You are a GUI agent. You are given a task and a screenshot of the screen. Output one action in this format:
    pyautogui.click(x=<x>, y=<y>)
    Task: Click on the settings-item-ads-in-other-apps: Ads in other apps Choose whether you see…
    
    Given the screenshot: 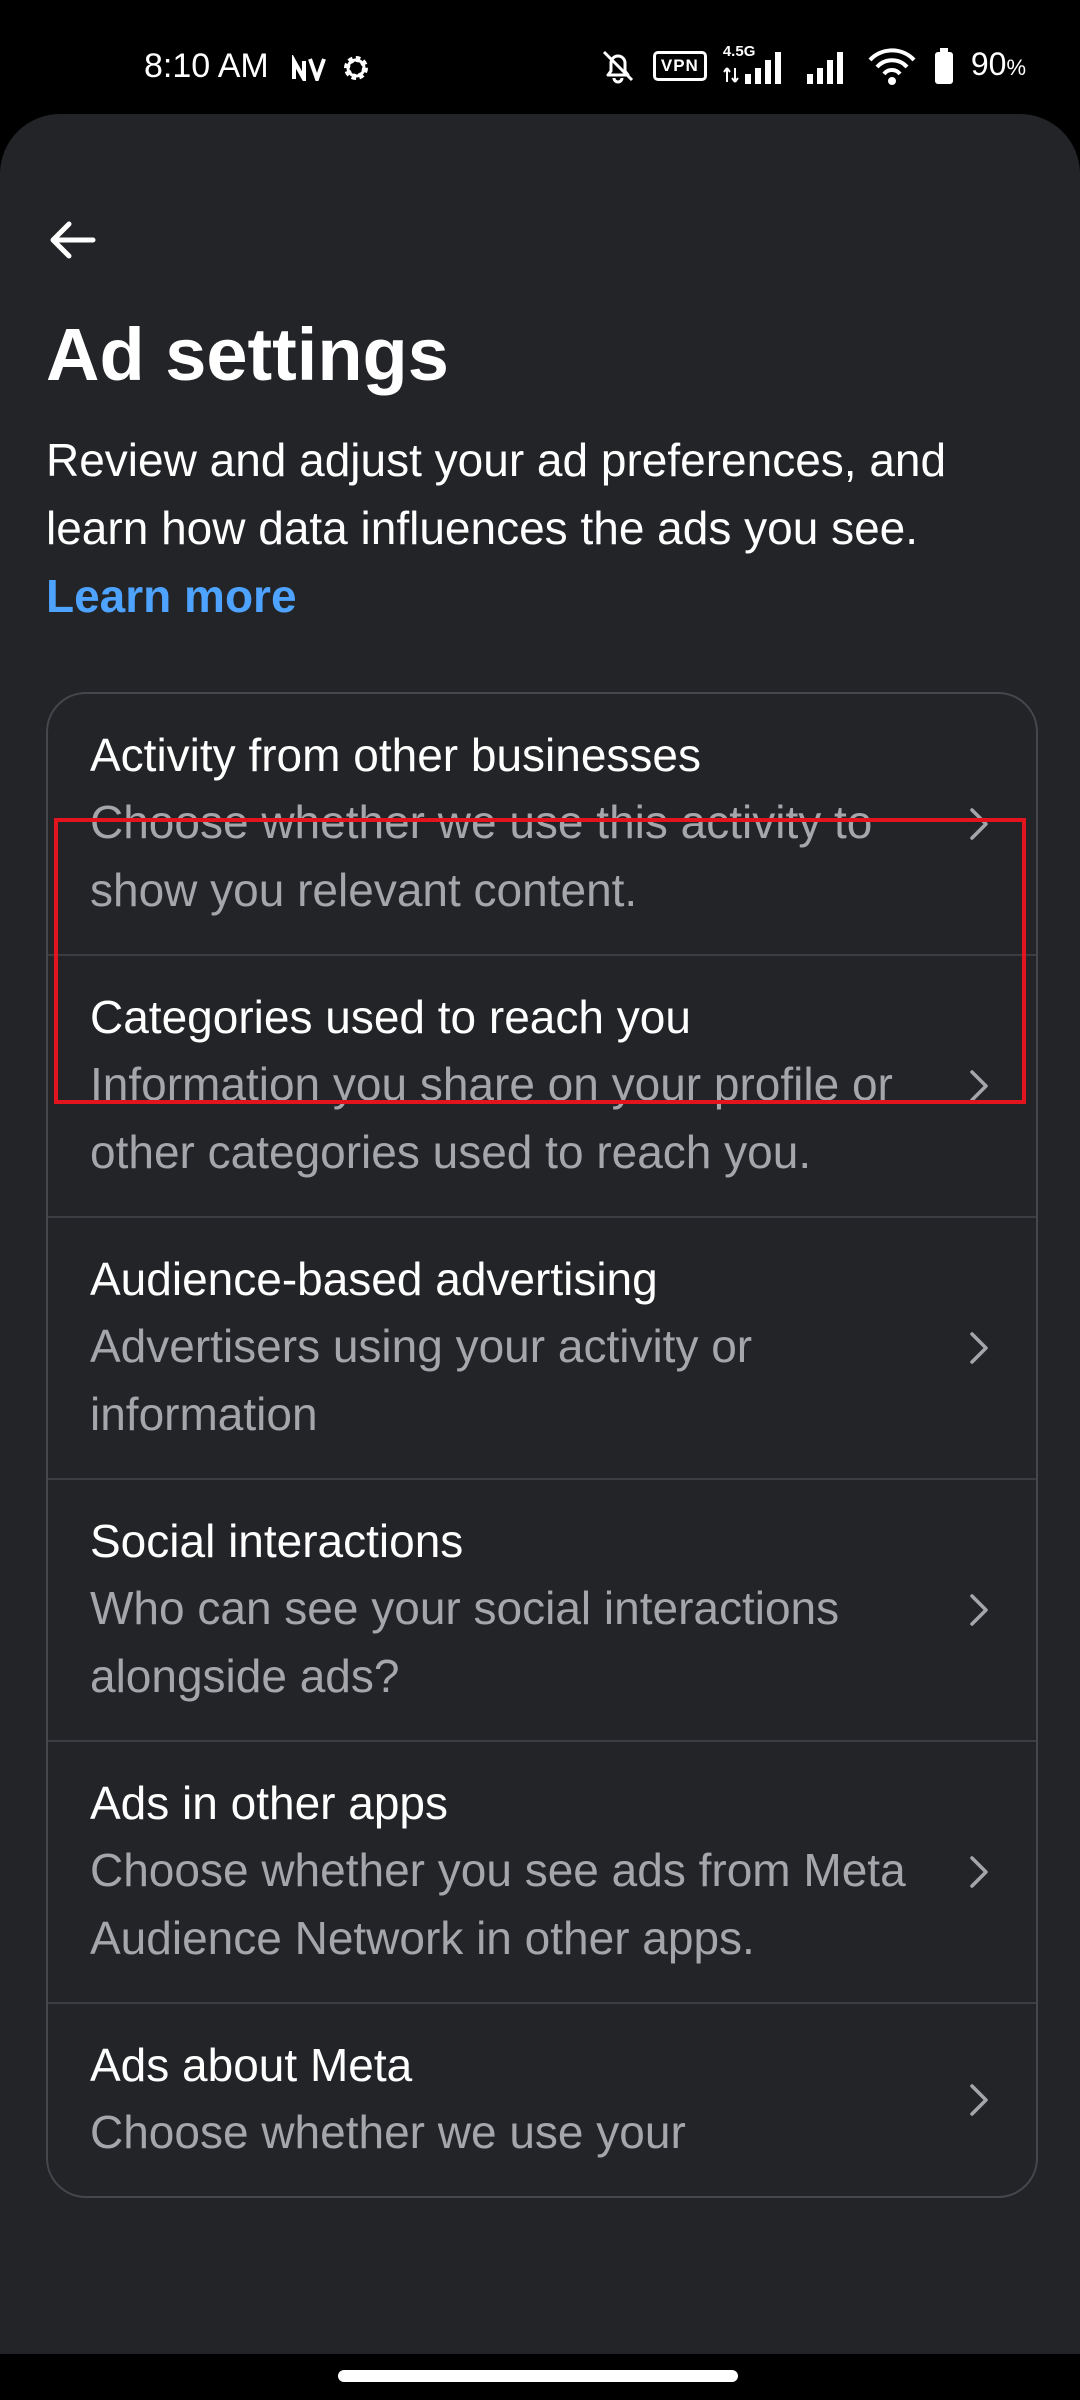 What is the action you would take?
    pyautogui.click(x=542, y=1873)
    